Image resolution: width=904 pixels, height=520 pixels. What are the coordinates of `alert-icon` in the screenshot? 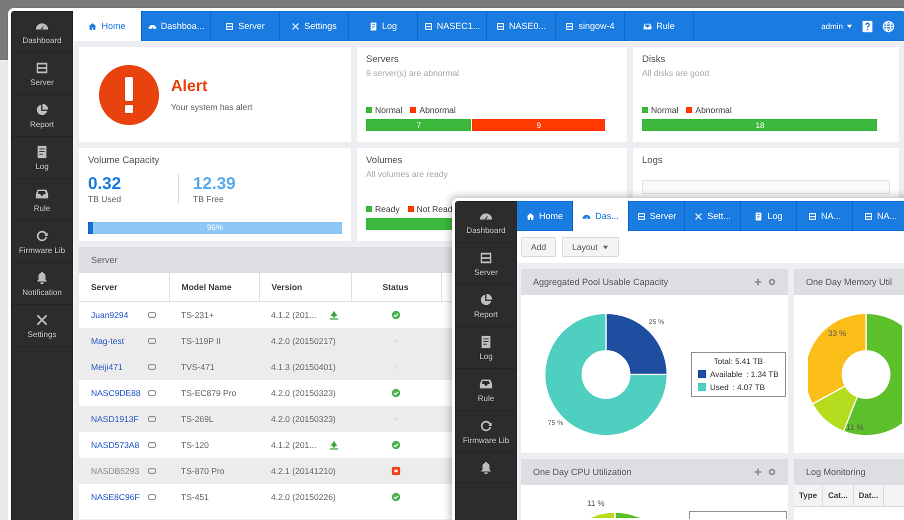 It's located at (129, 94).